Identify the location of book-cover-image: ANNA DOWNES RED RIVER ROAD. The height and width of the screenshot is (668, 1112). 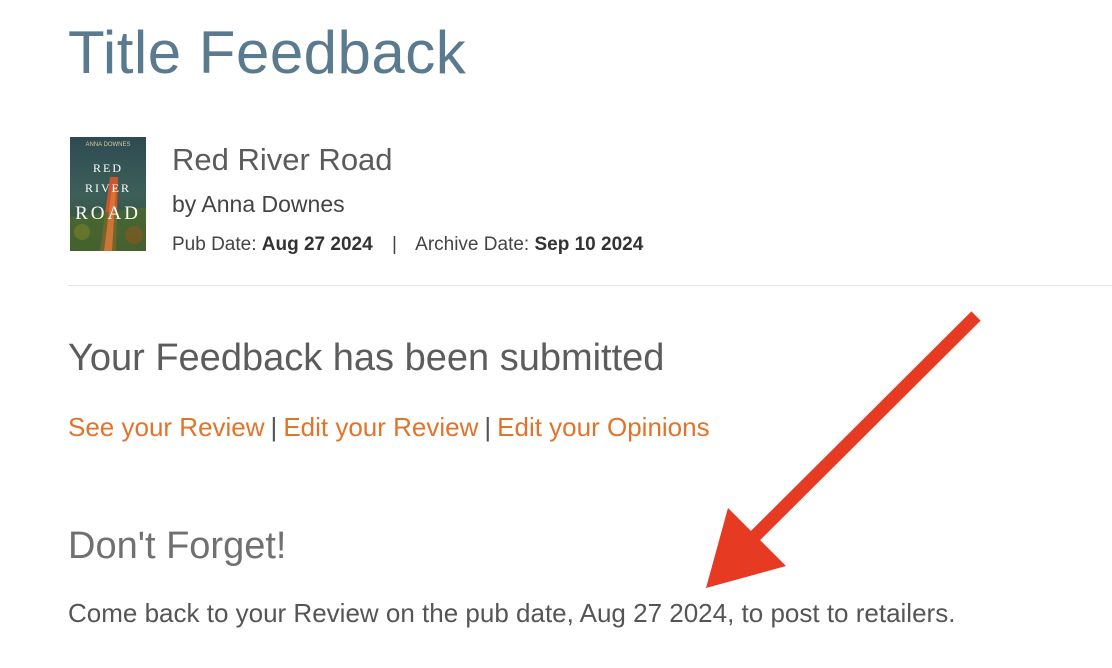
(108, 194).